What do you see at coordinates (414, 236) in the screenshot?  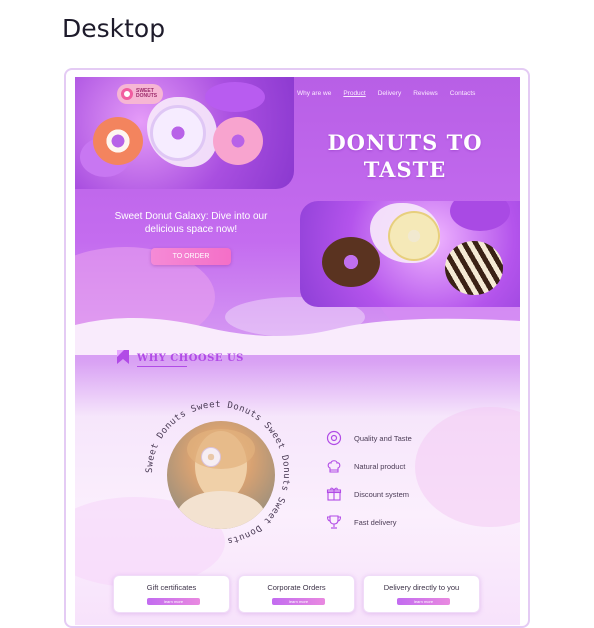 I see `donut-vanilla` at bounding box center [414, 236].